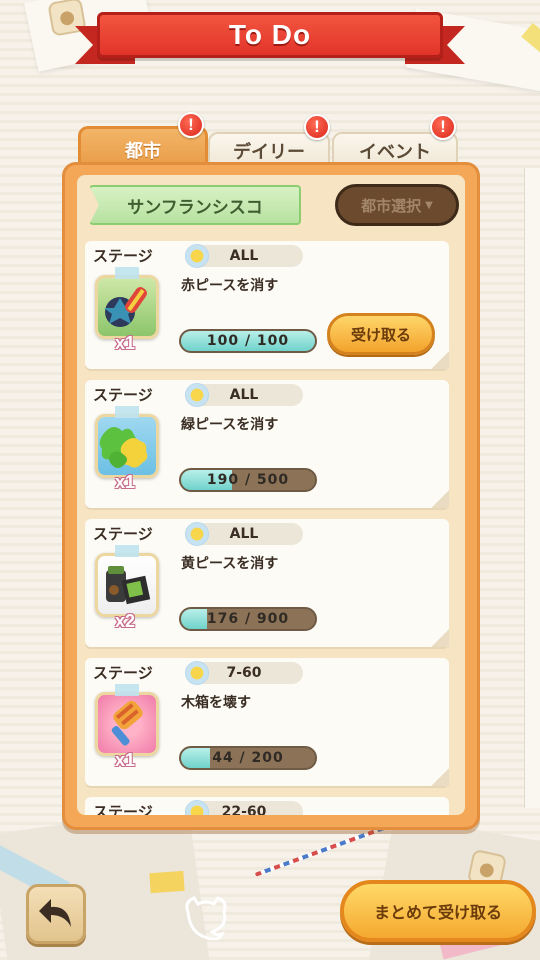 The image size is (540, 960). I want to click on cat-silhouette-icon, so click(206, 918).